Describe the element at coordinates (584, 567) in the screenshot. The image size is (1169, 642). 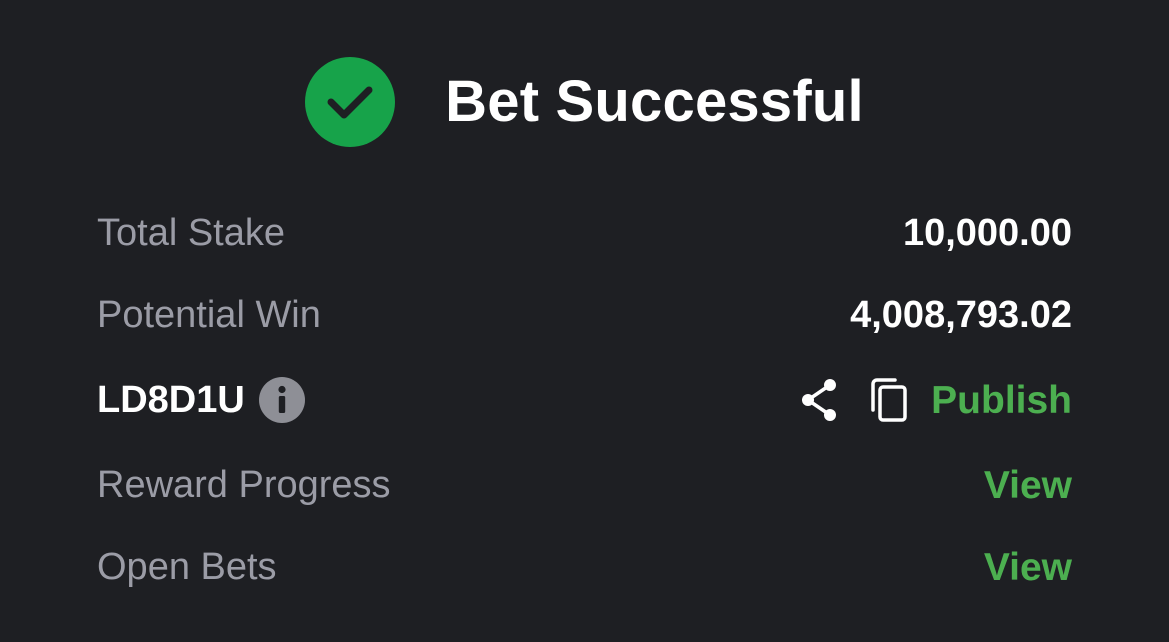
I see `open-bets-row: Open Bets View` at that location.